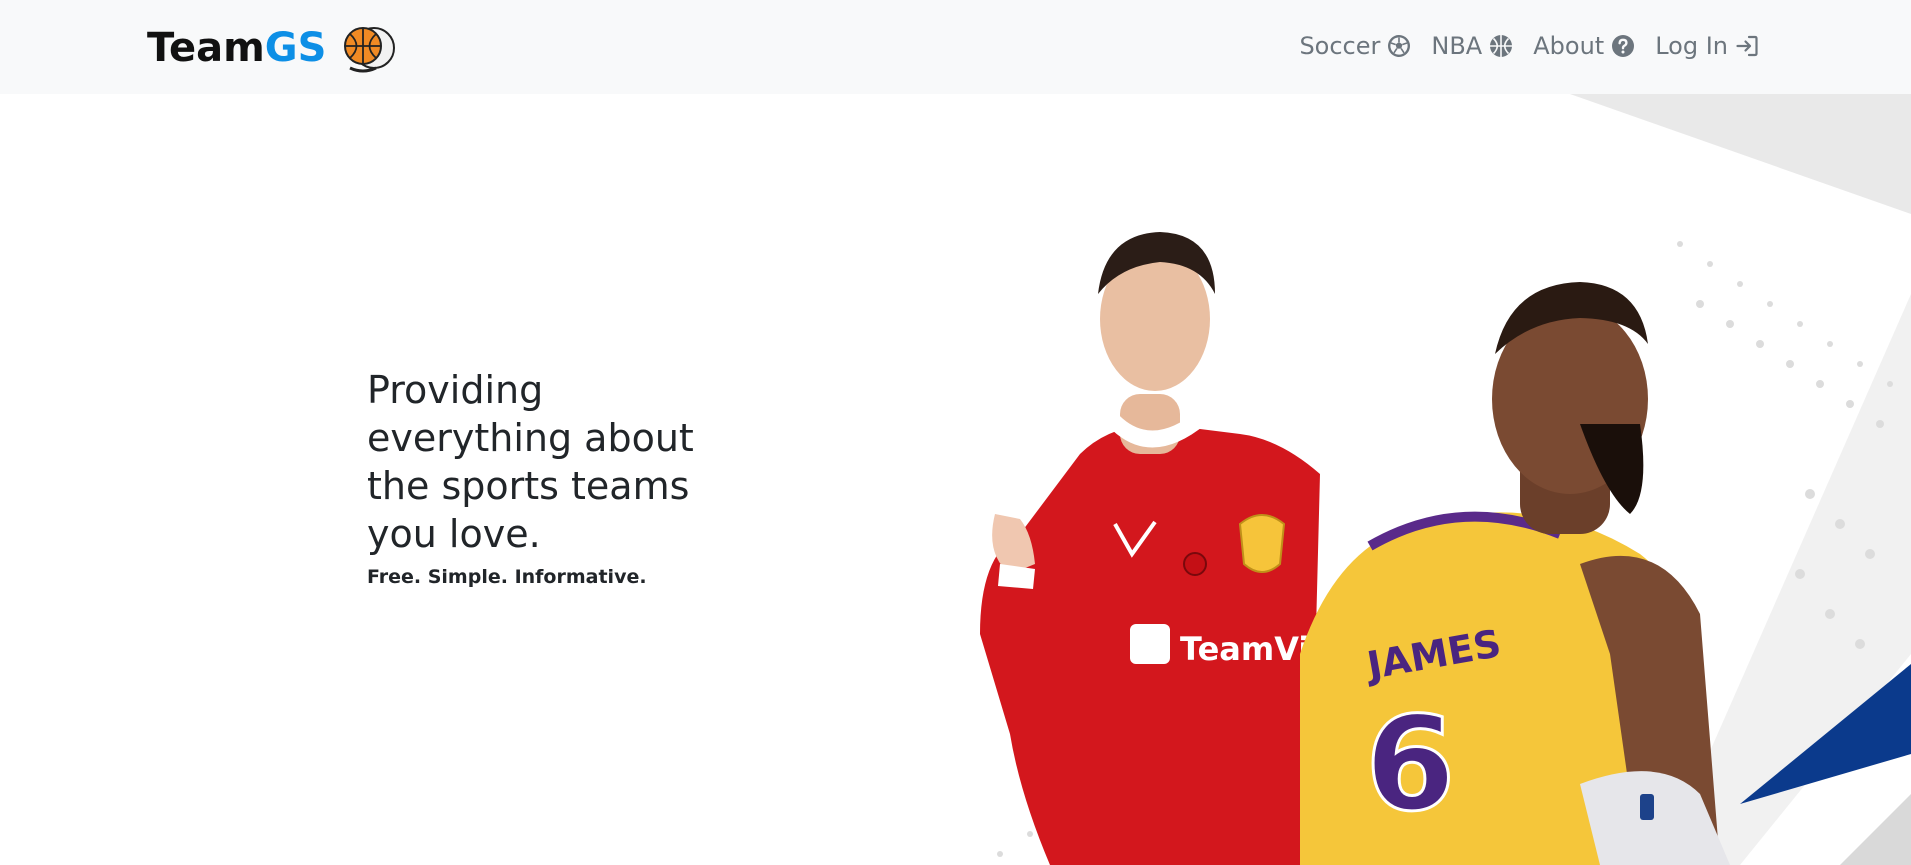  What do you see at coordinates (1875, 829) in the screenshot?
I see `bg-grey-corner` at bounding box center [1875, 829].